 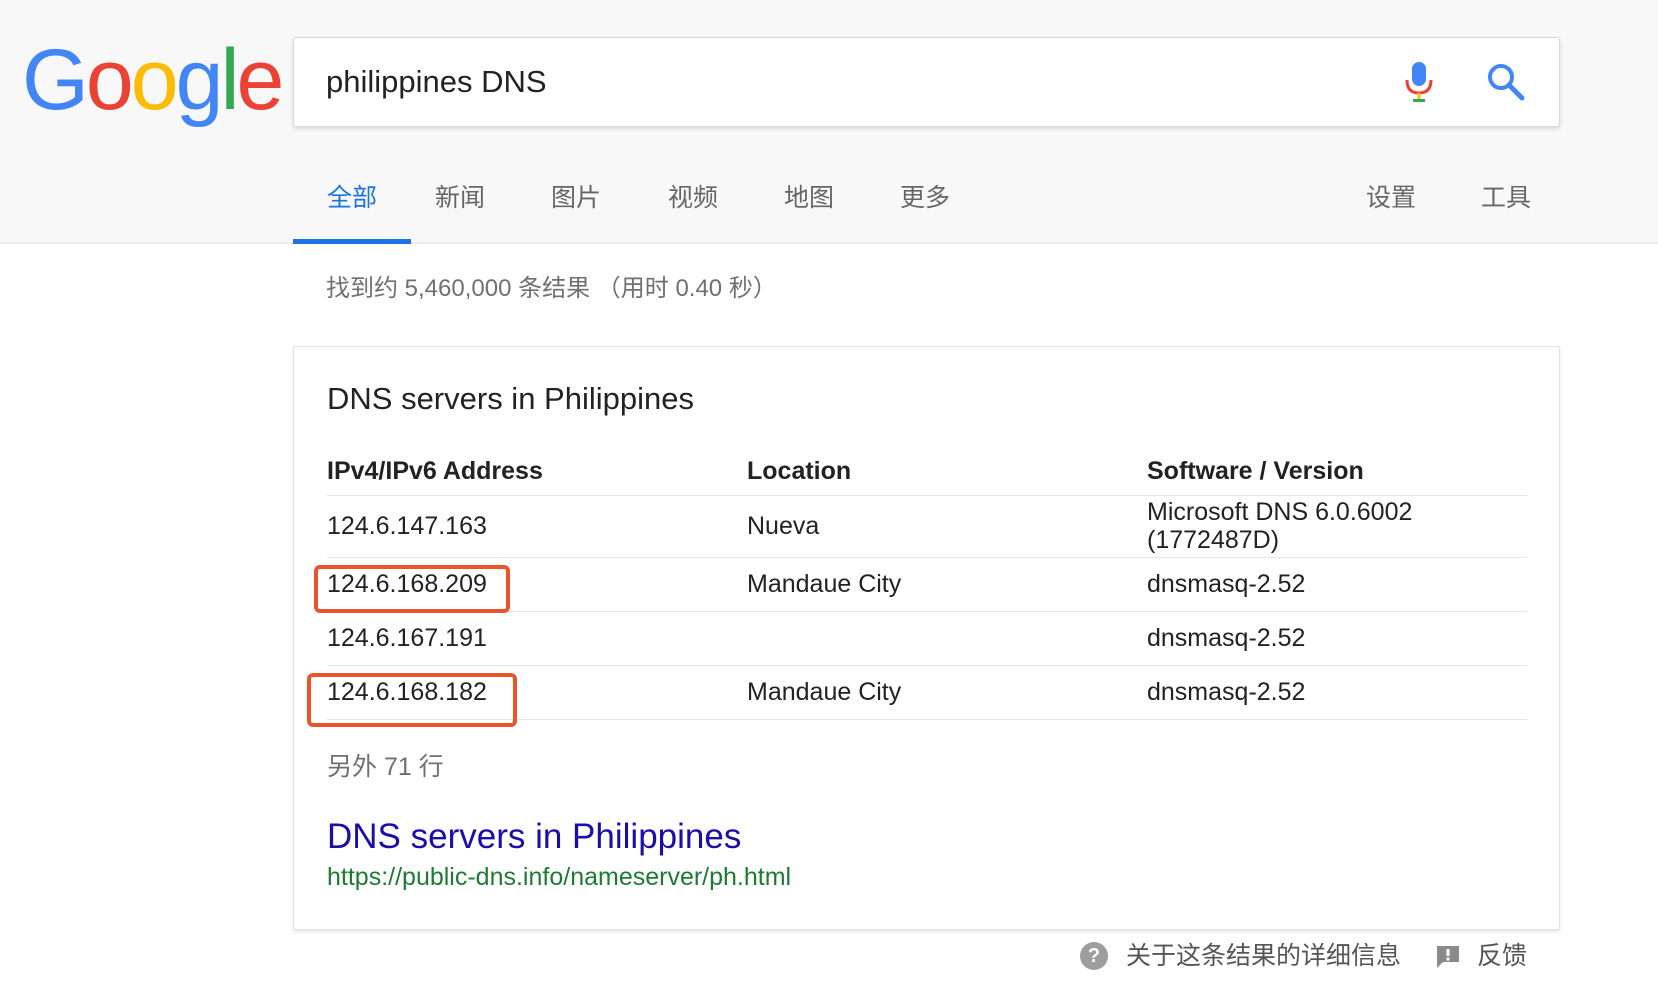 What do you see at coordinates (809, 196) in the screenshot?
I see `tab-maps: 地图` at bounding box center [809, 196].